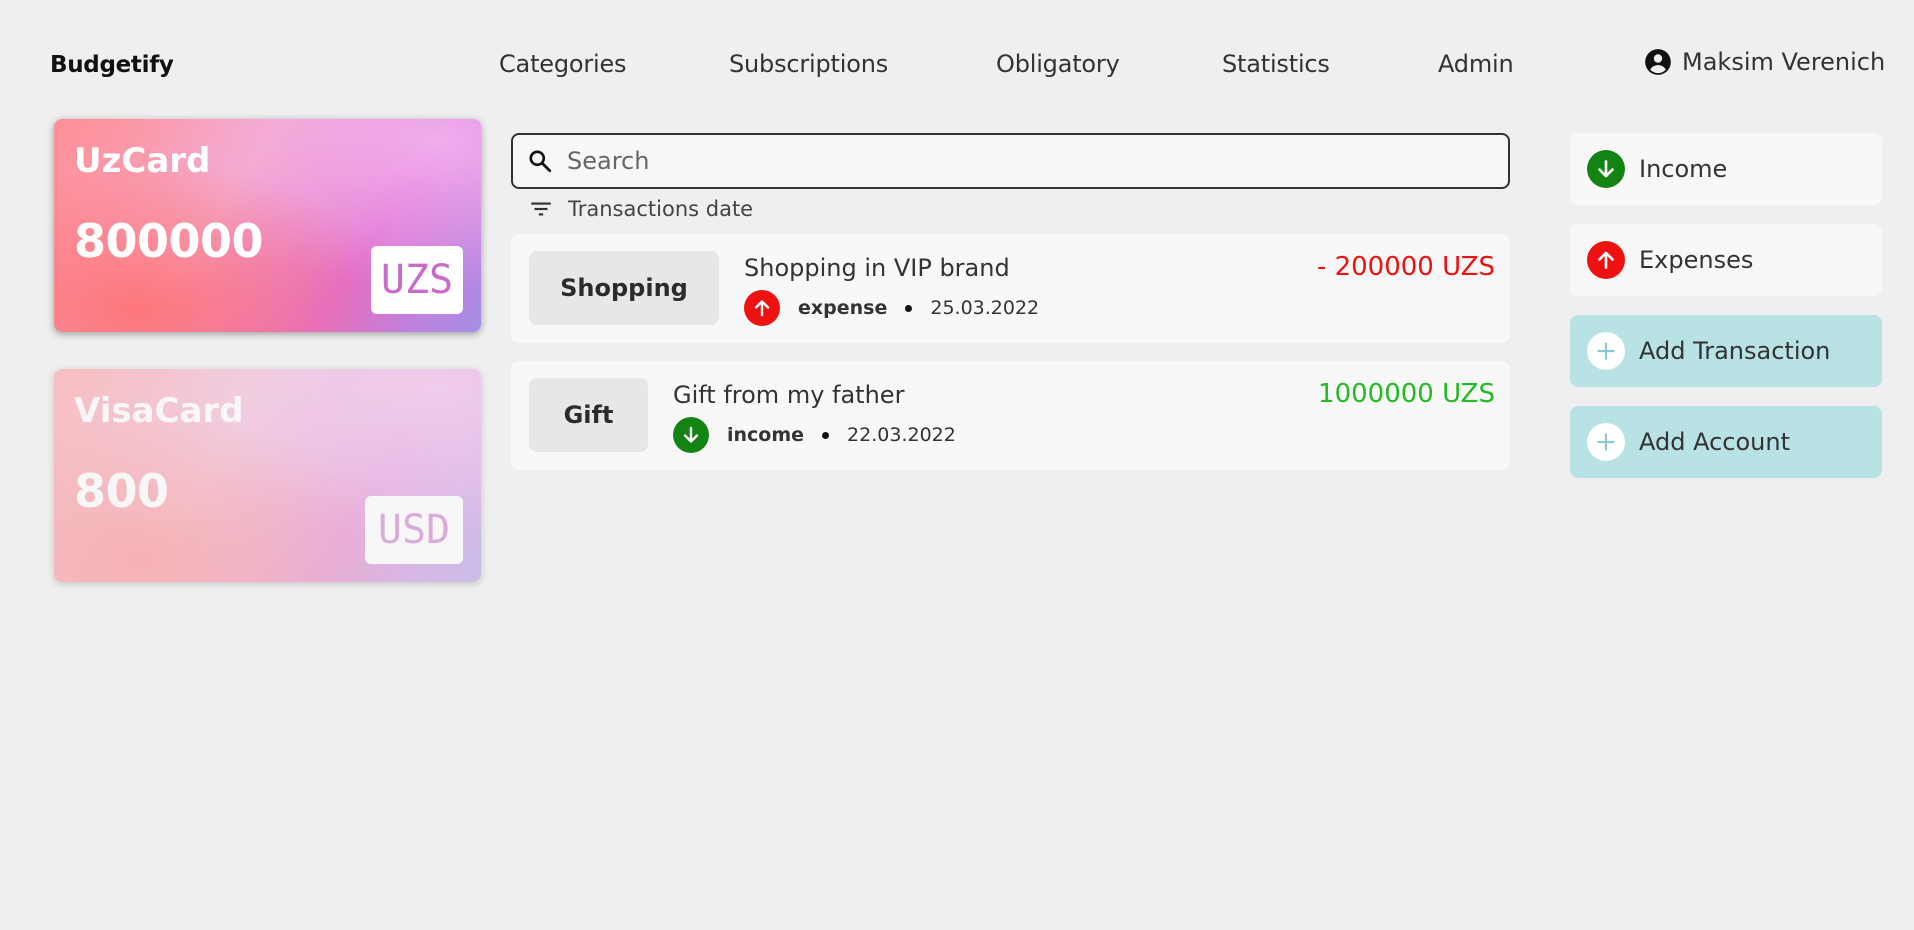  I want to click on nav-categories: Categories, so click(563, 64).